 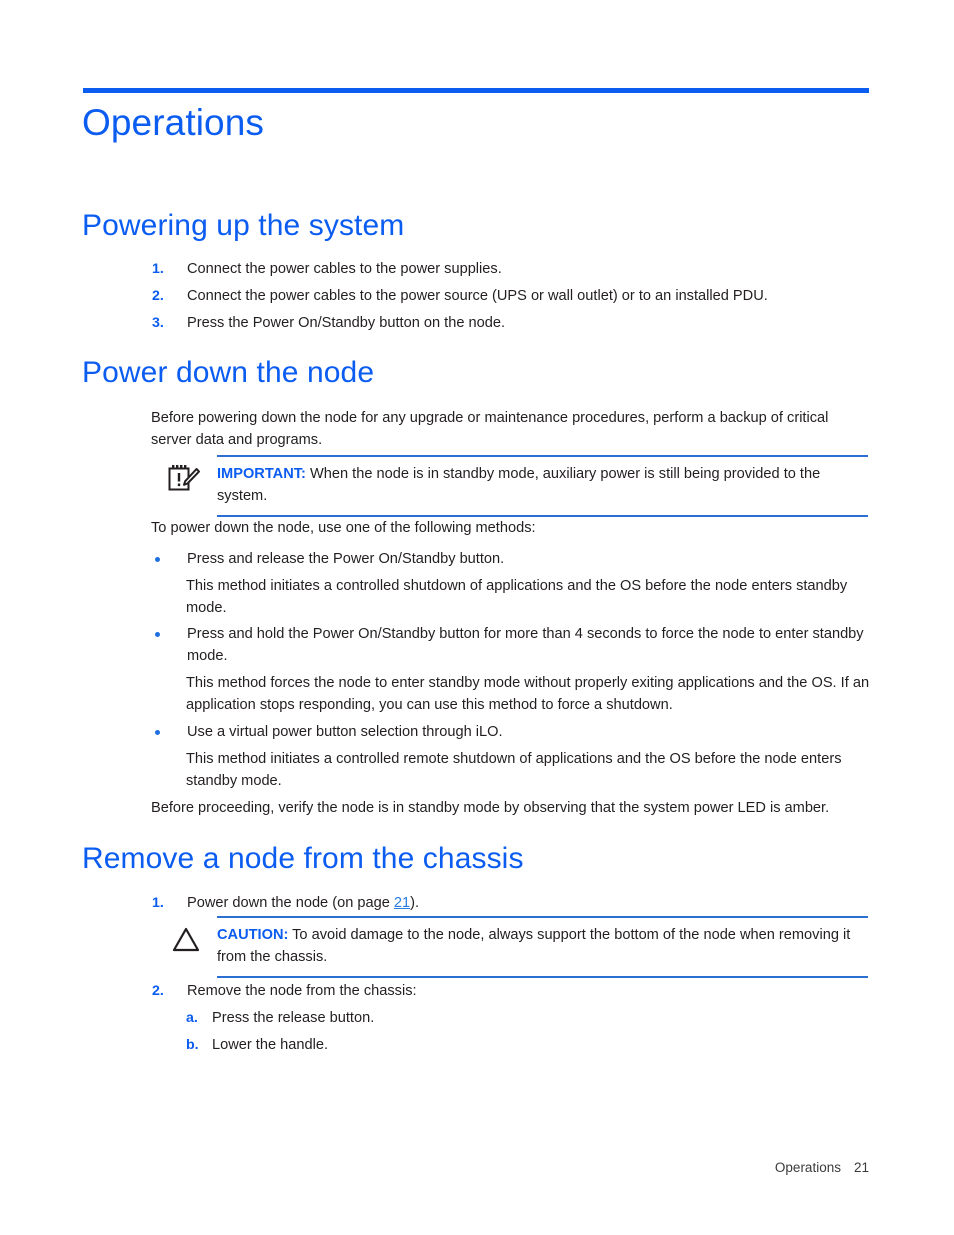 I want to click on list-item: b. Lower the handle., so click(x=529, y=1046).